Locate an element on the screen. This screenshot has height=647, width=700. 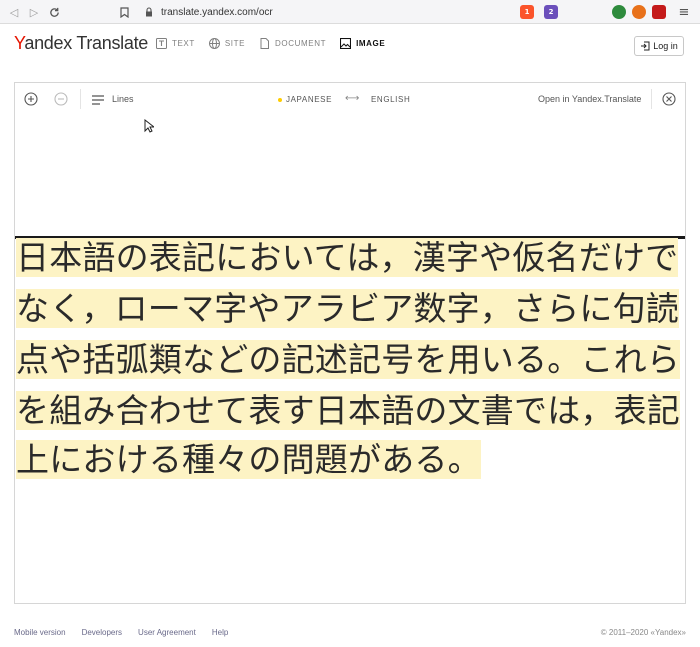
tab-text: TEXT is located at coordinates (175, 43).